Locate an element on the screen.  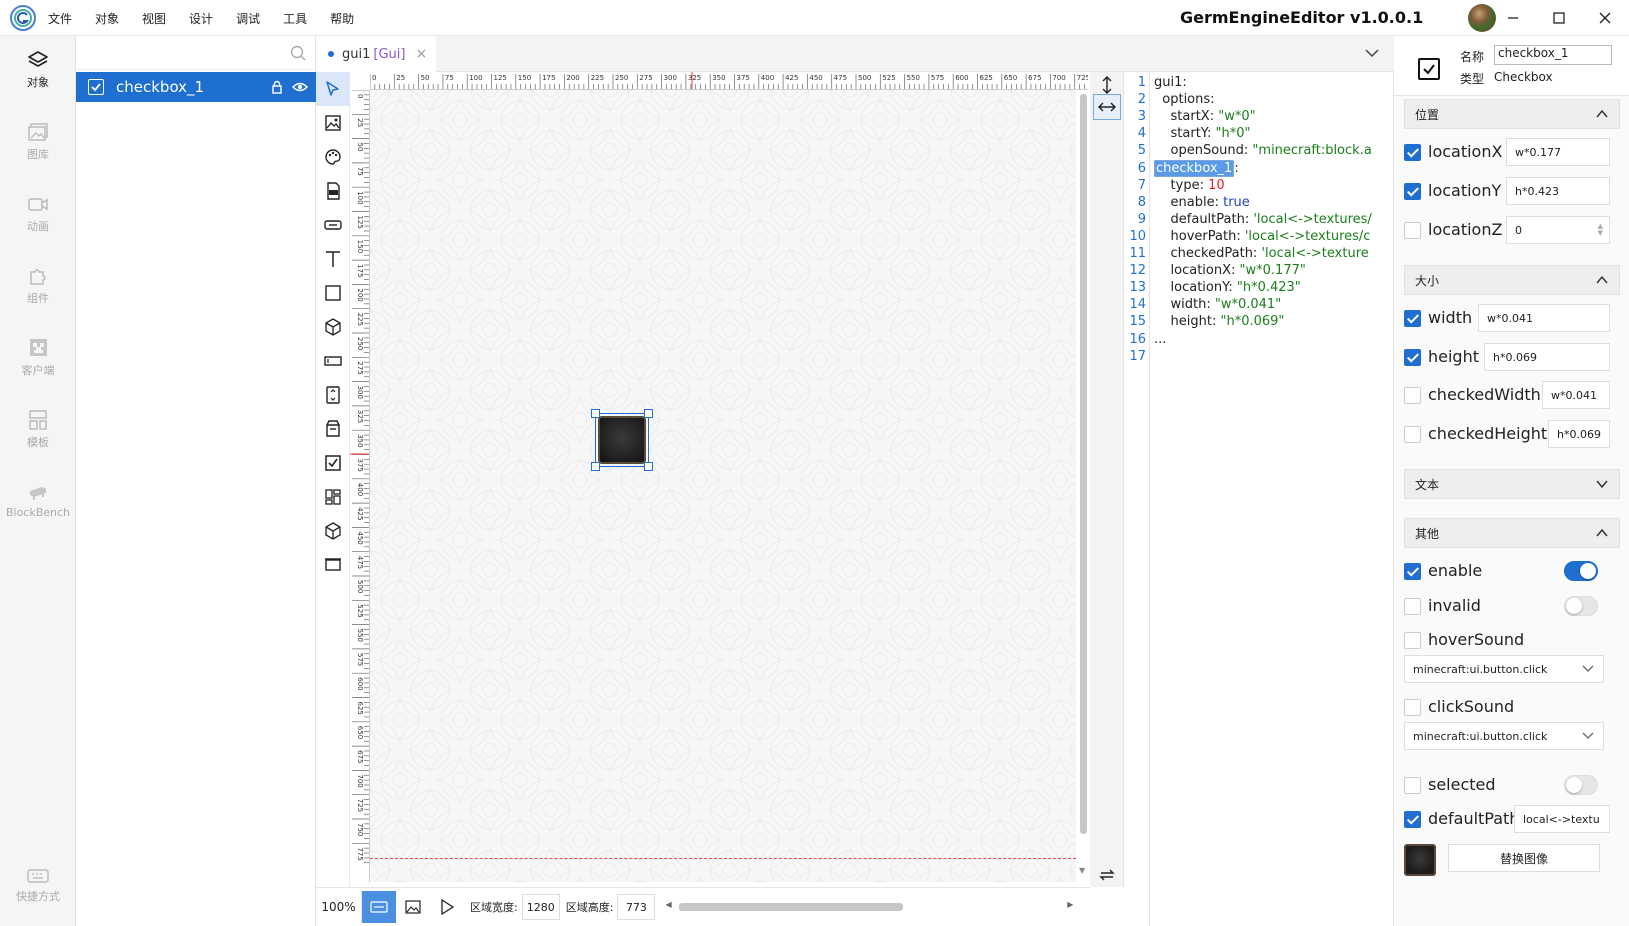
hoverSound-checkbox is located at coordinates (1412, 640).